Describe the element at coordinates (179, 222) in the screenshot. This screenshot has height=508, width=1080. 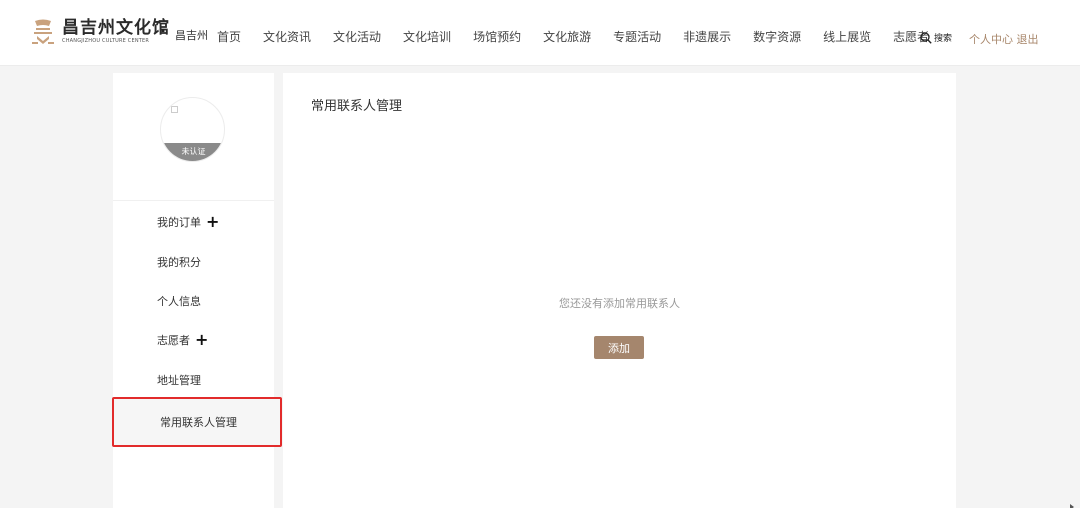
I see `sidebar-item-label: 我的订单` at that location.